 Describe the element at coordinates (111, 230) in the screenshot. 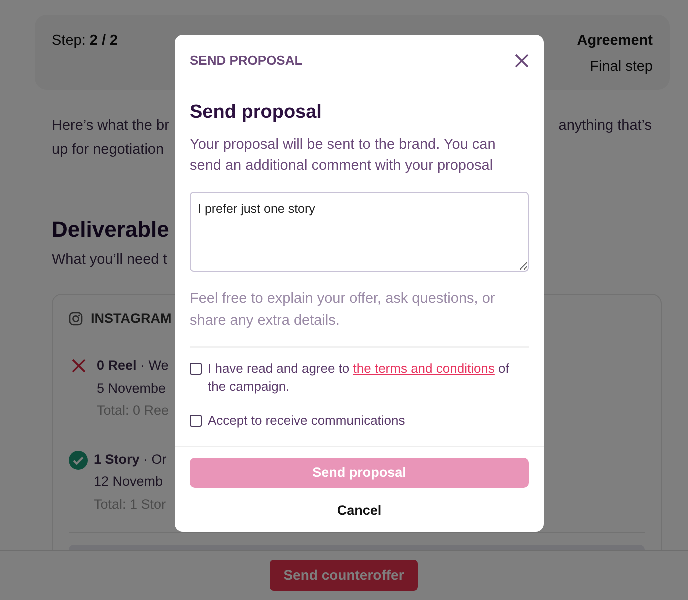

I see `section-heading: Deliverable` at that location.